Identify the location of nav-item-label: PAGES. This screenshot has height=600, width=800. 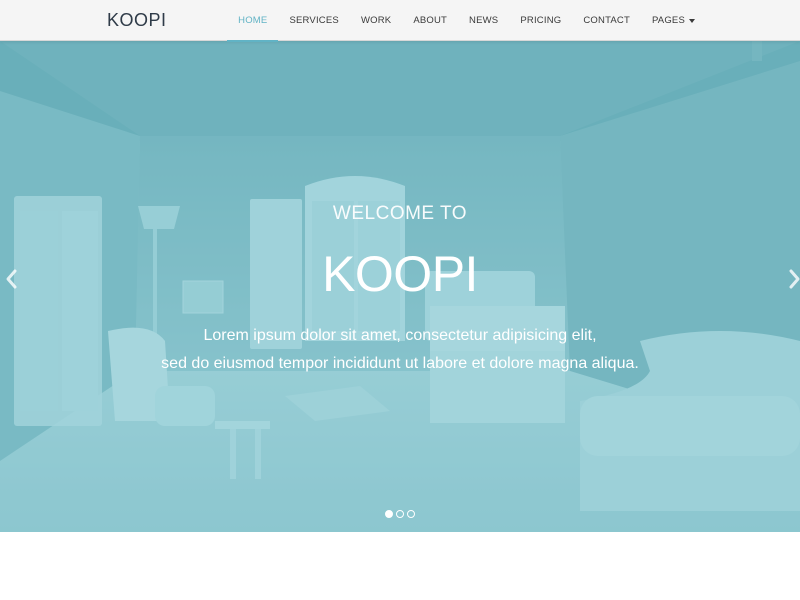
(668, 20).